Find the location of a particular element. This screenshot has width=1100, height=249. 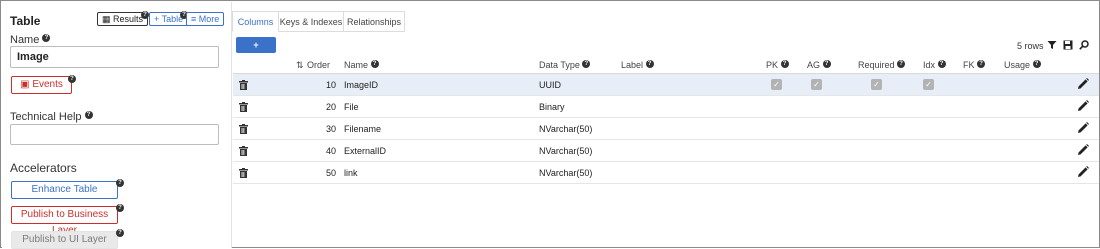

idx-checkbox: ✓ is located at coordinates (928, 84).